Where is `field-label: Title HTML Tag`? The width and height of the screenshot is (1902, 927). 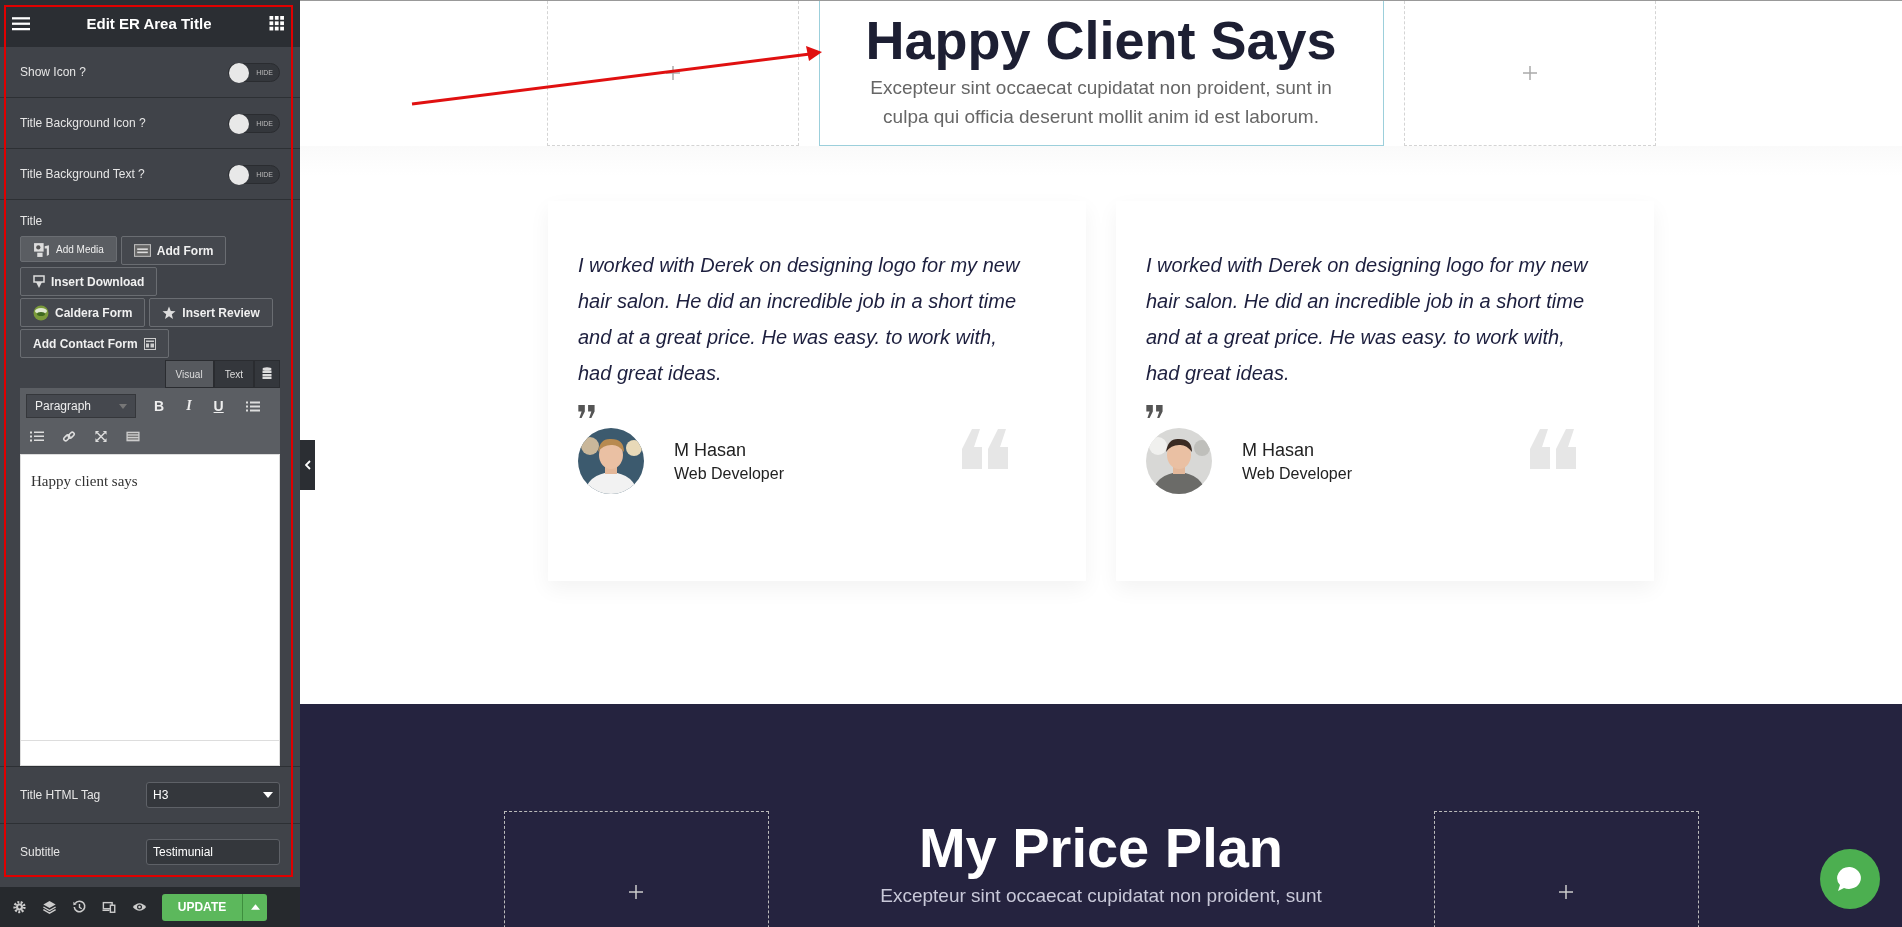
field-label: Title HTML Tag is located at coordinates (60, 795).